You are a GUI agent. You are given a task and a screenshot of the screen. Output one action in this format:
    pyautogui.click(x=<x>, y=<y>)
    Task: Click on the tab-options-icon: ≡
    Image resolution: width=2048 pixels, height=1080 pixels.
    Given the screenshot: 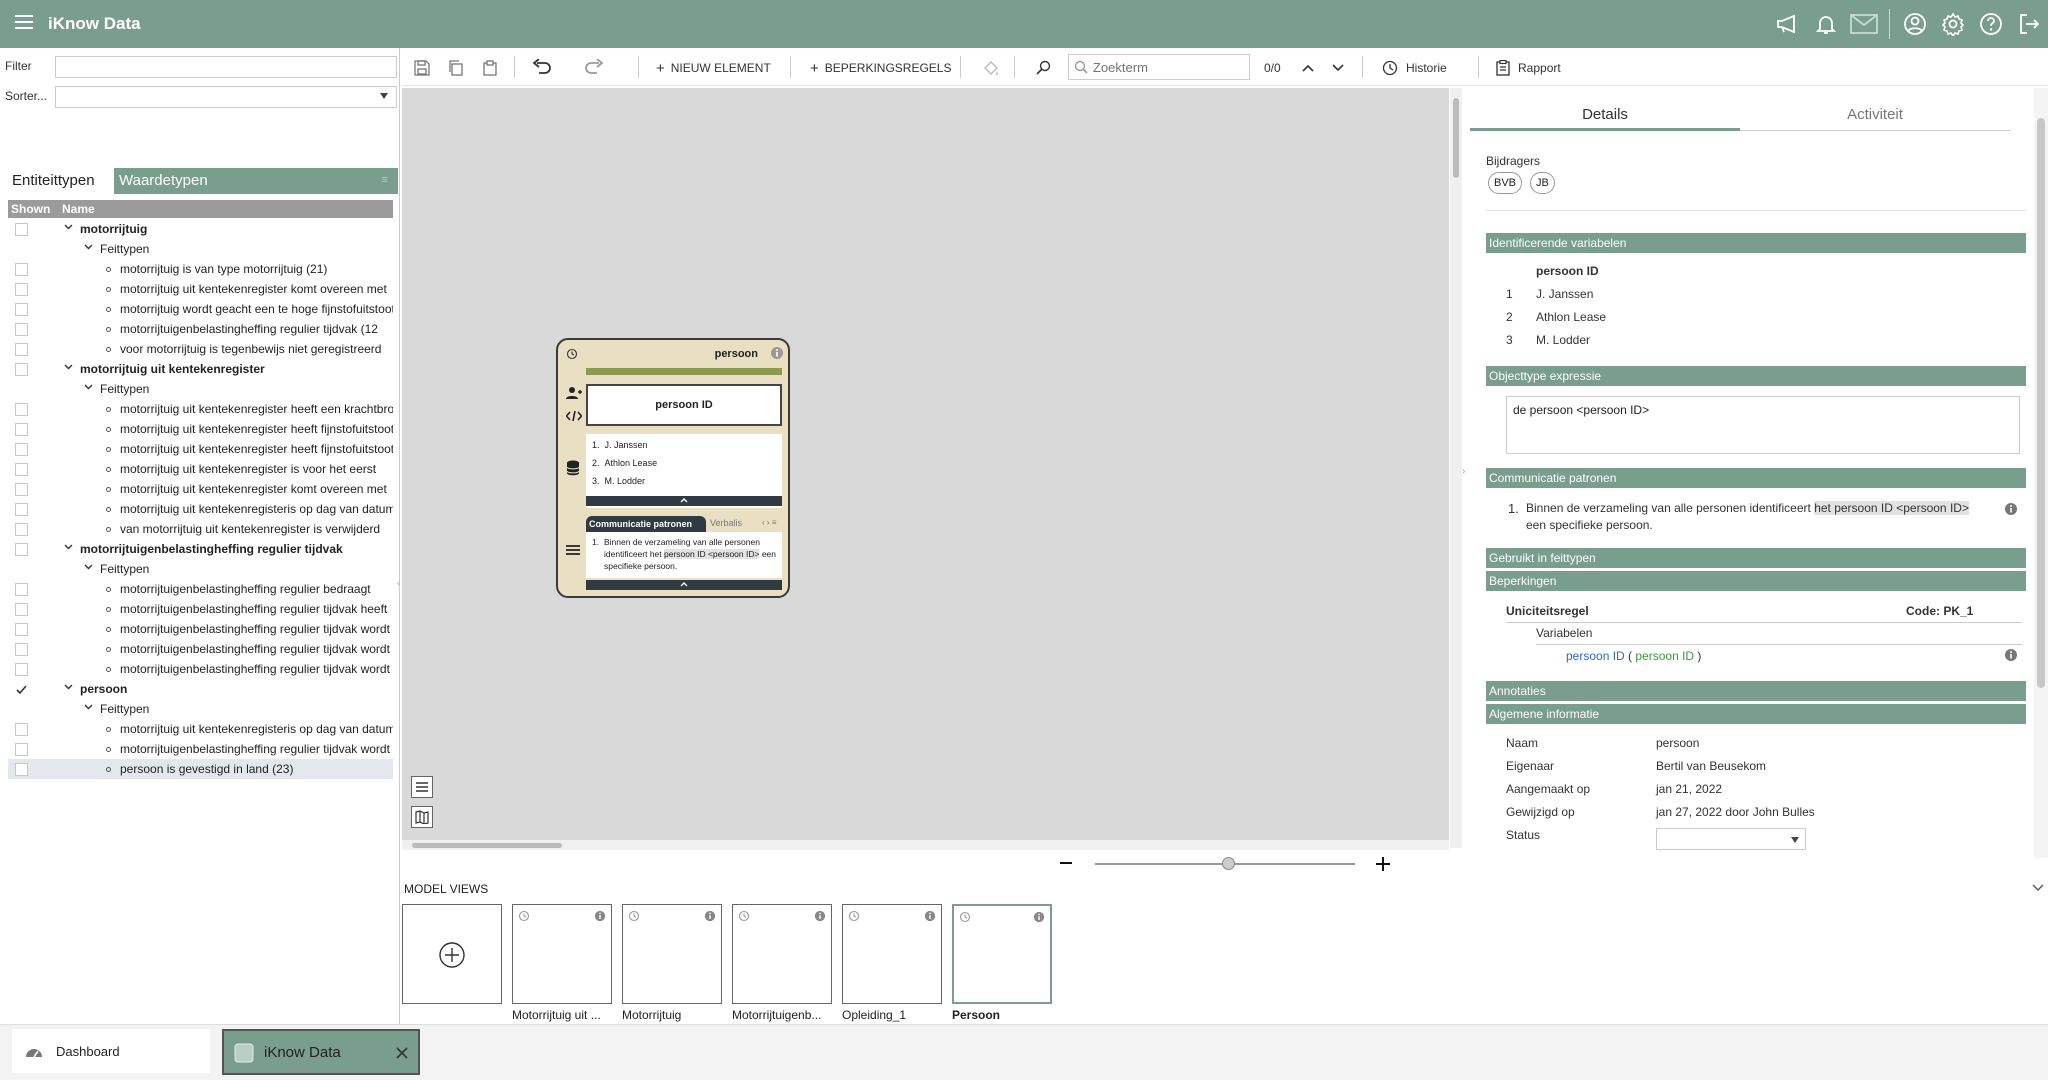 What is the action you would take?
    pyautogui.click(x=385, y=180)
    